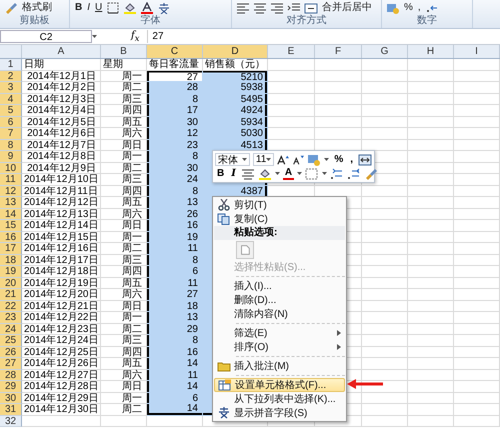 Image resolution: width=500 pixels, height=430 pixels. What do you see at coordinates (294, 8) in the screenshot?
I see `indent-icon` at bounding box center [294, 8].